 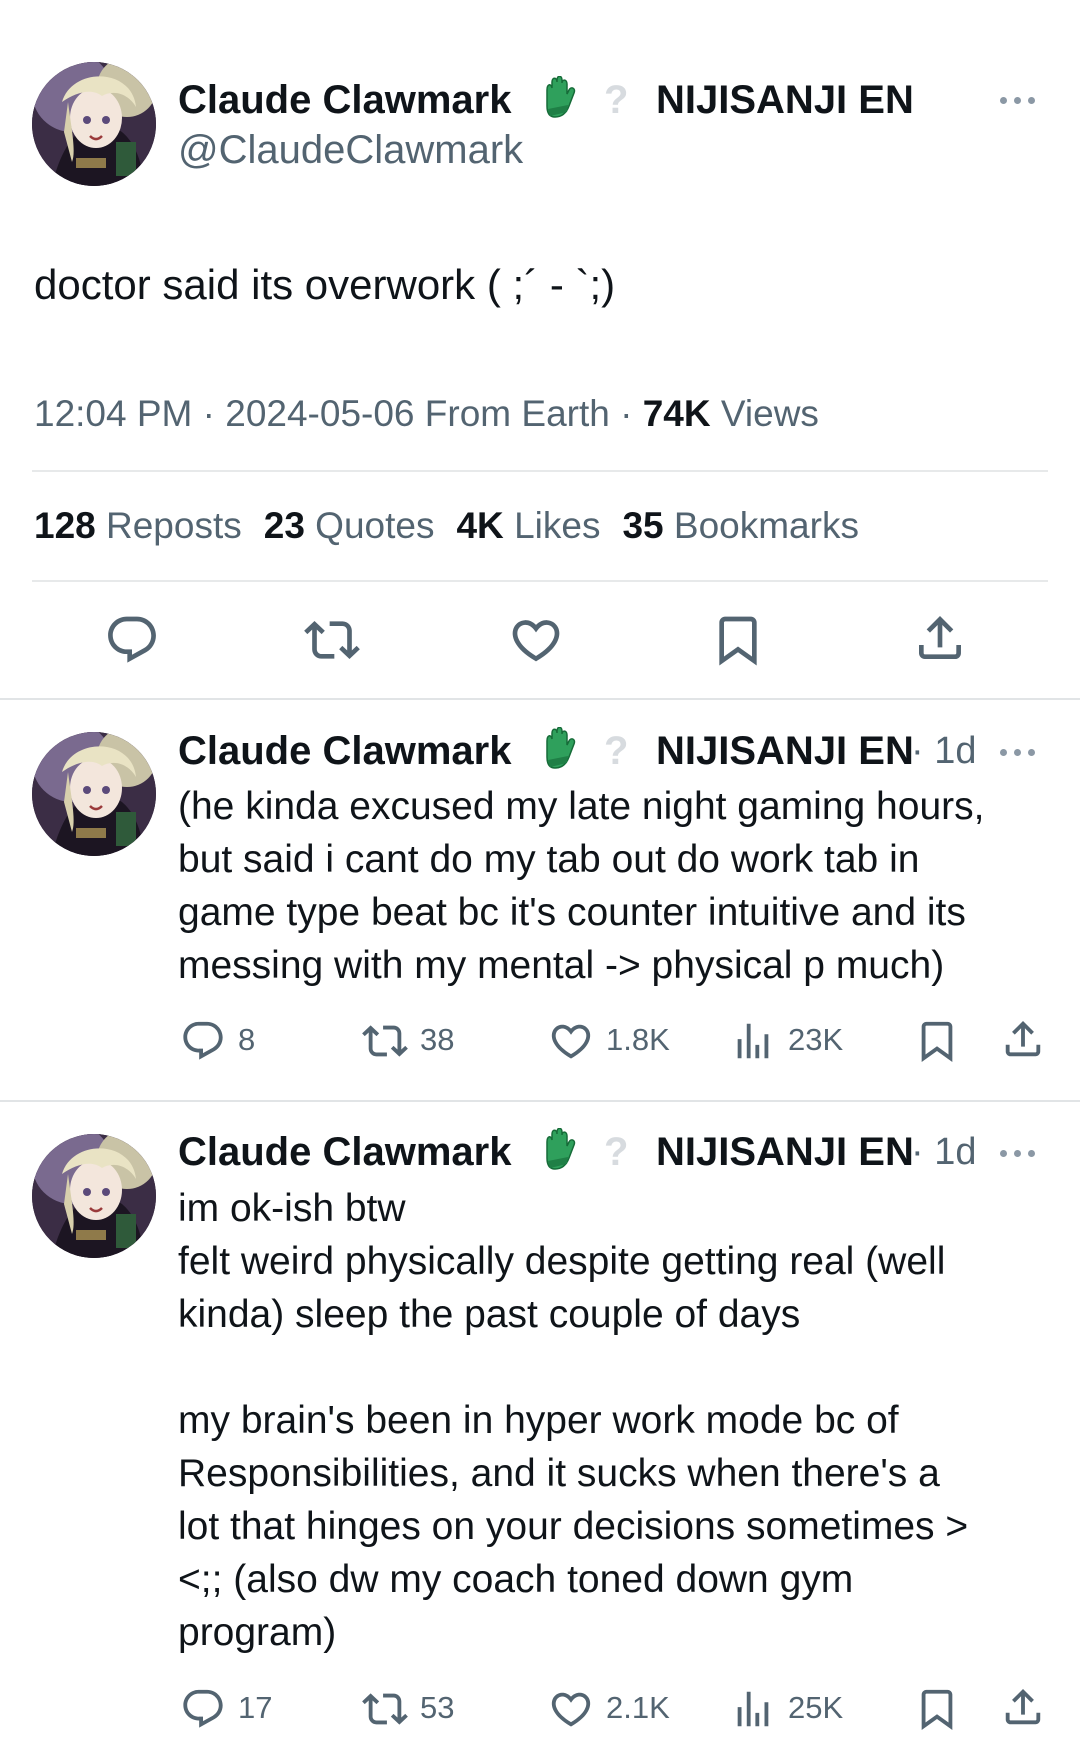 I want to click on reposts-stat: 128 Reposts, so click(x=138, y=525).